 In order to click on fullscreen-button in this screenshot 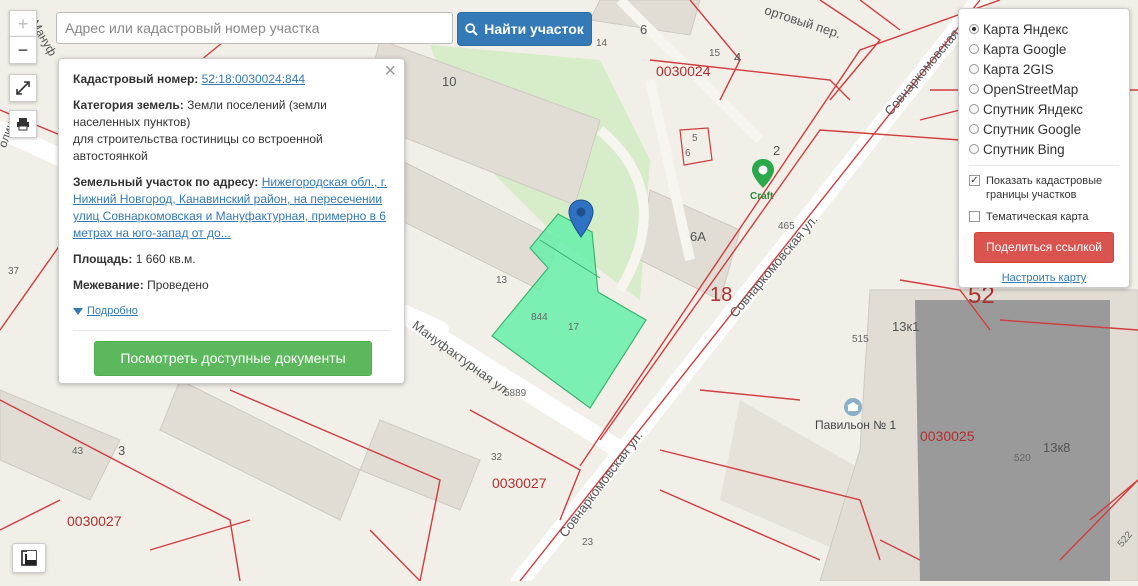, I will do `click(23, 88)`.